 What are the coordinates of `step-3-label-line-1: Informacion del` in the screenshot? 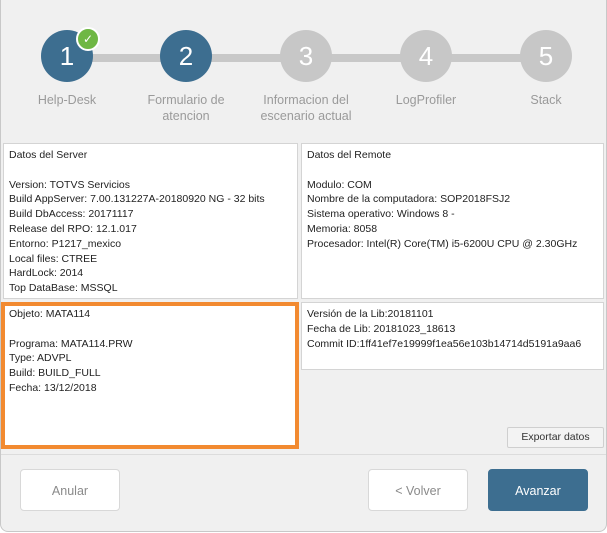 It's located at (306, 100).